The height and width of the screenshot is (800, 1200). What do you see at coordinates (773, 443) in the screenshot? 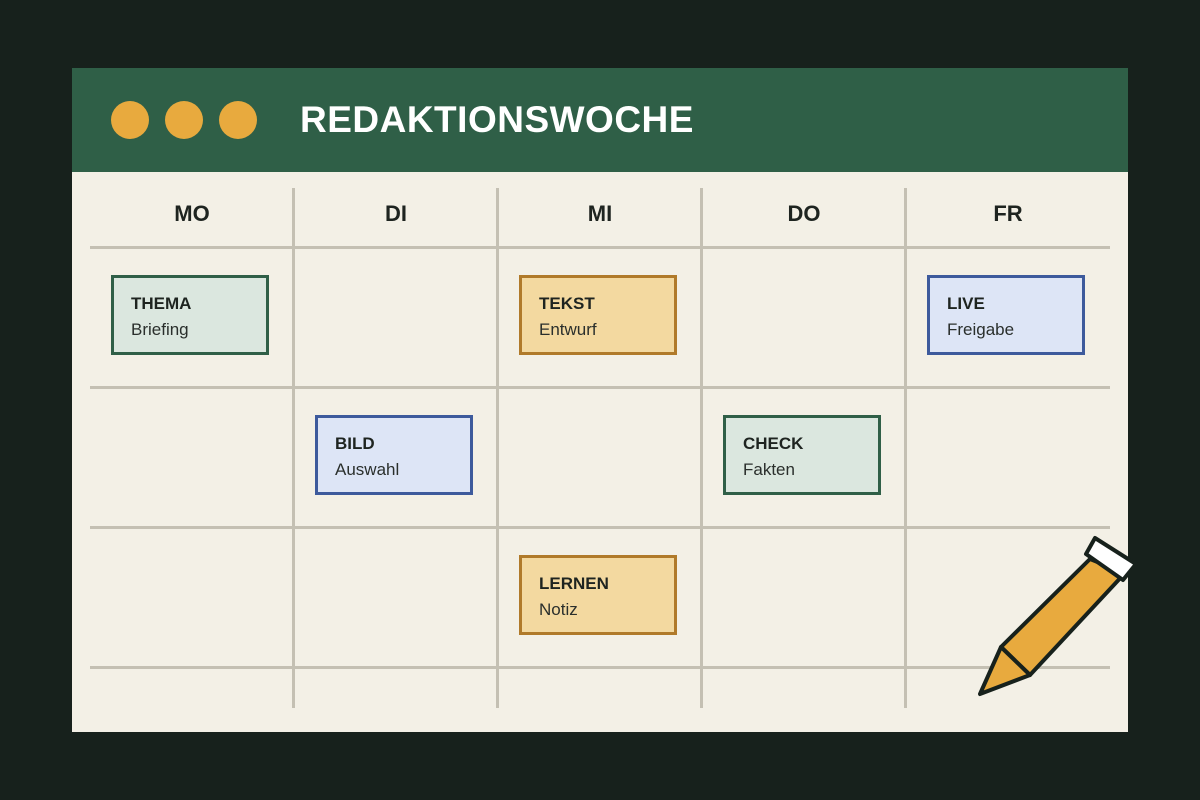
I see `task-card-title: CHECK` at bounding box center [773, 443].